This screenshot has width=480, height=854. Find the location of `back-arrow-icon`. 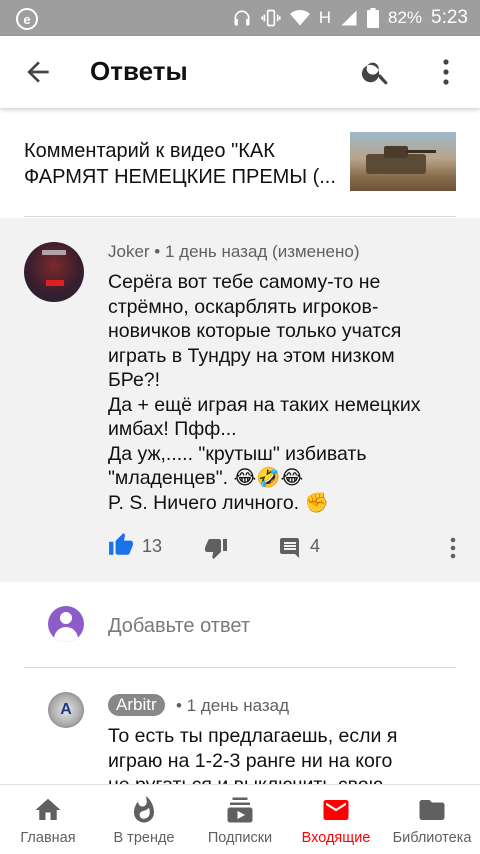

back-arrow-icon is located at coordinates (38, 72).